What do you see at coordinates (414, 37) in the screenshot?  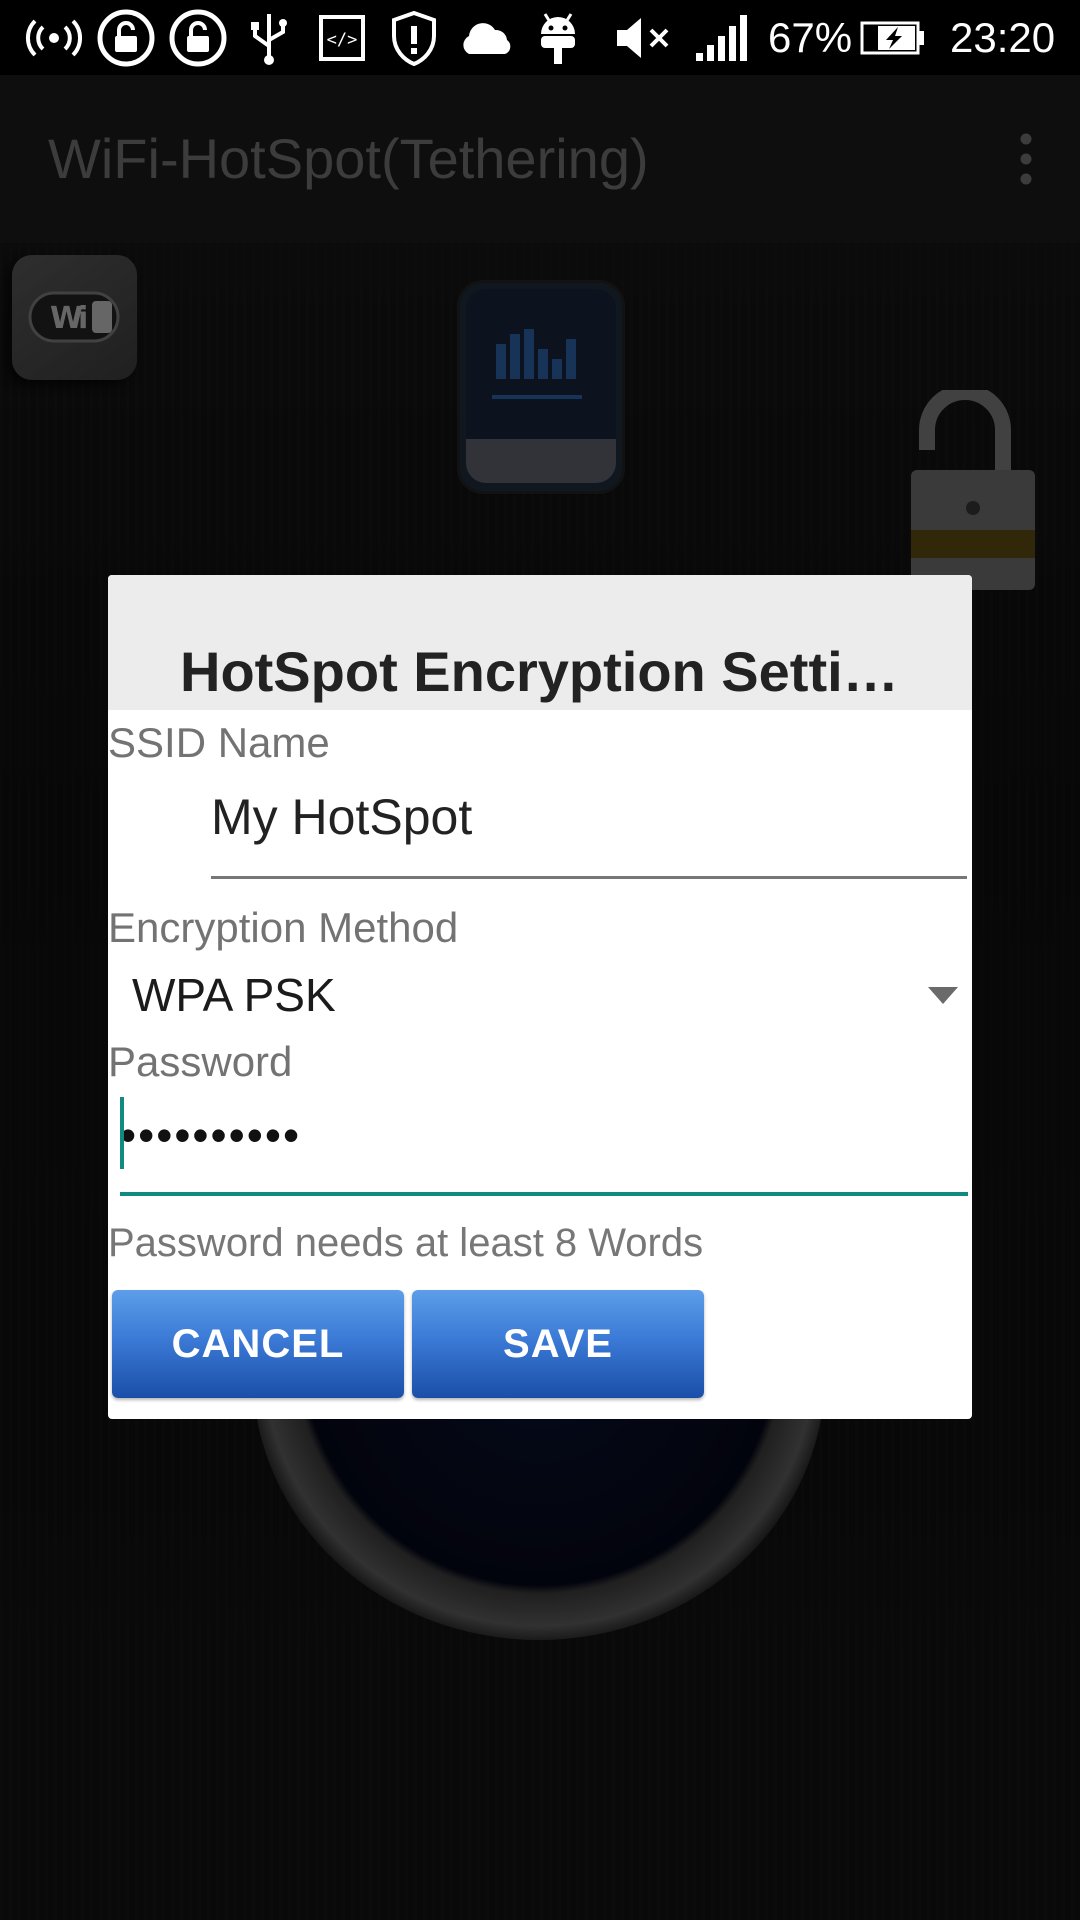 I see `shield-icon` at bounding box center [414, 37].